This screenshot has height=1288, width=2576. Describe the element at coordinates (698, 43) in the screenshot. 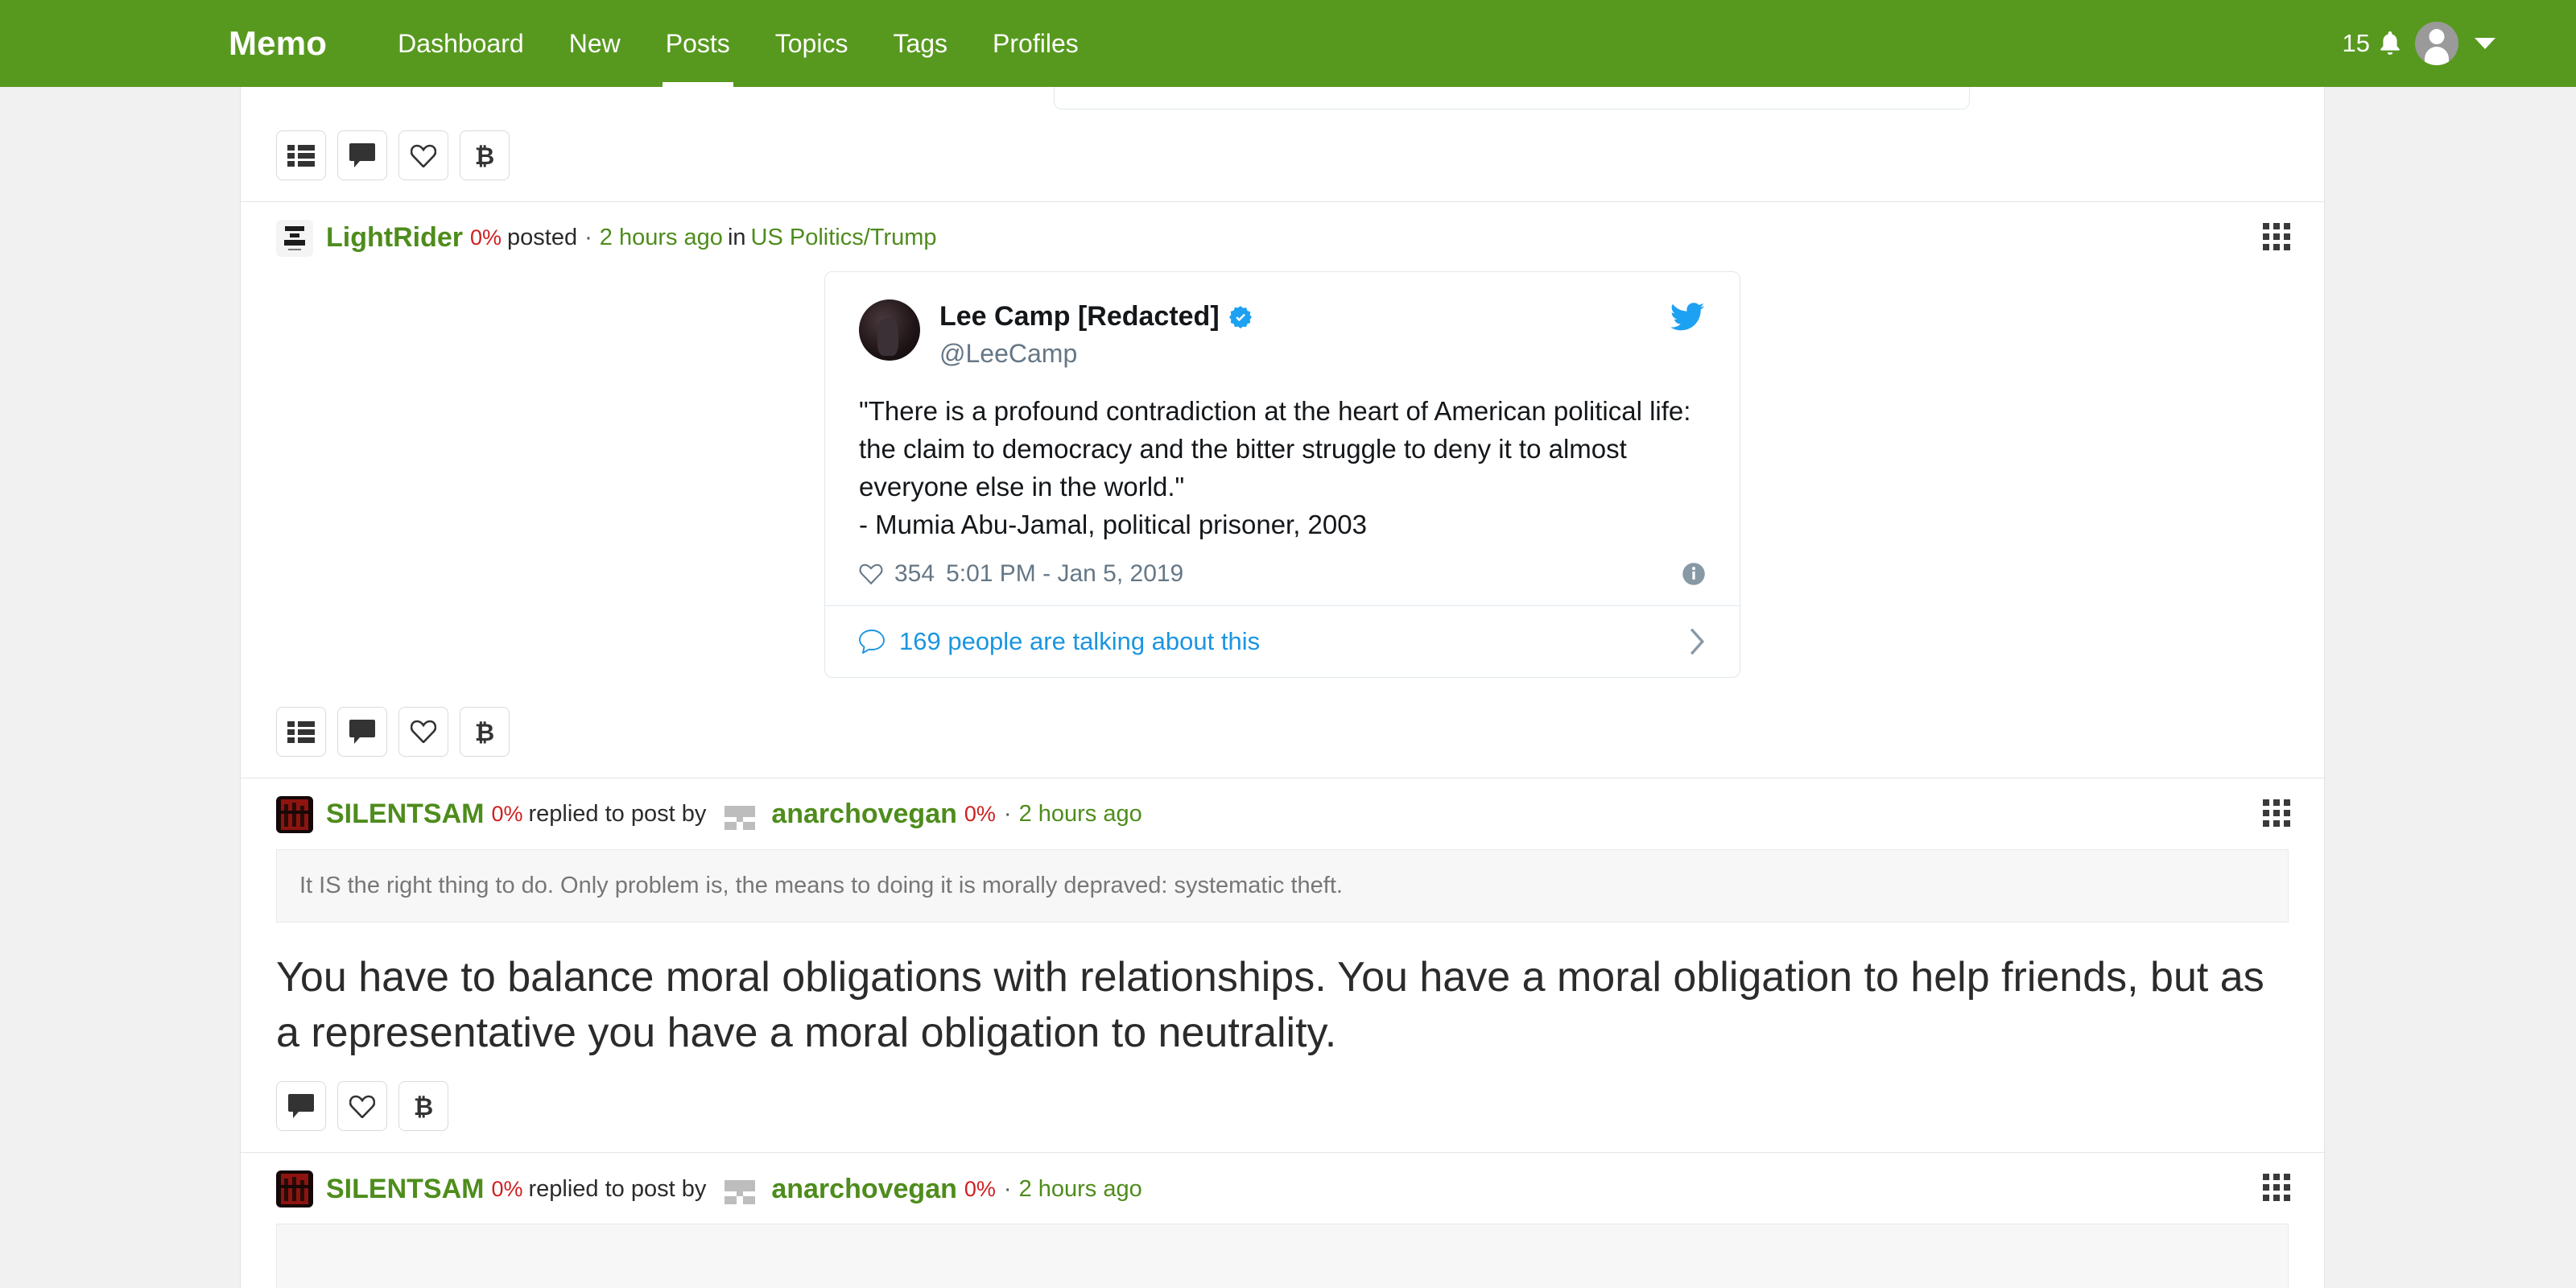

I see `nav-link-posts: Posts` at that location.